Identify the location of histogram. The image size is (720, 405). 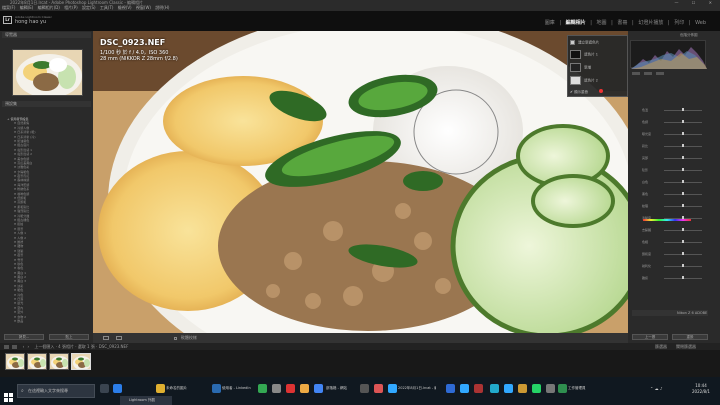
(668, 54).